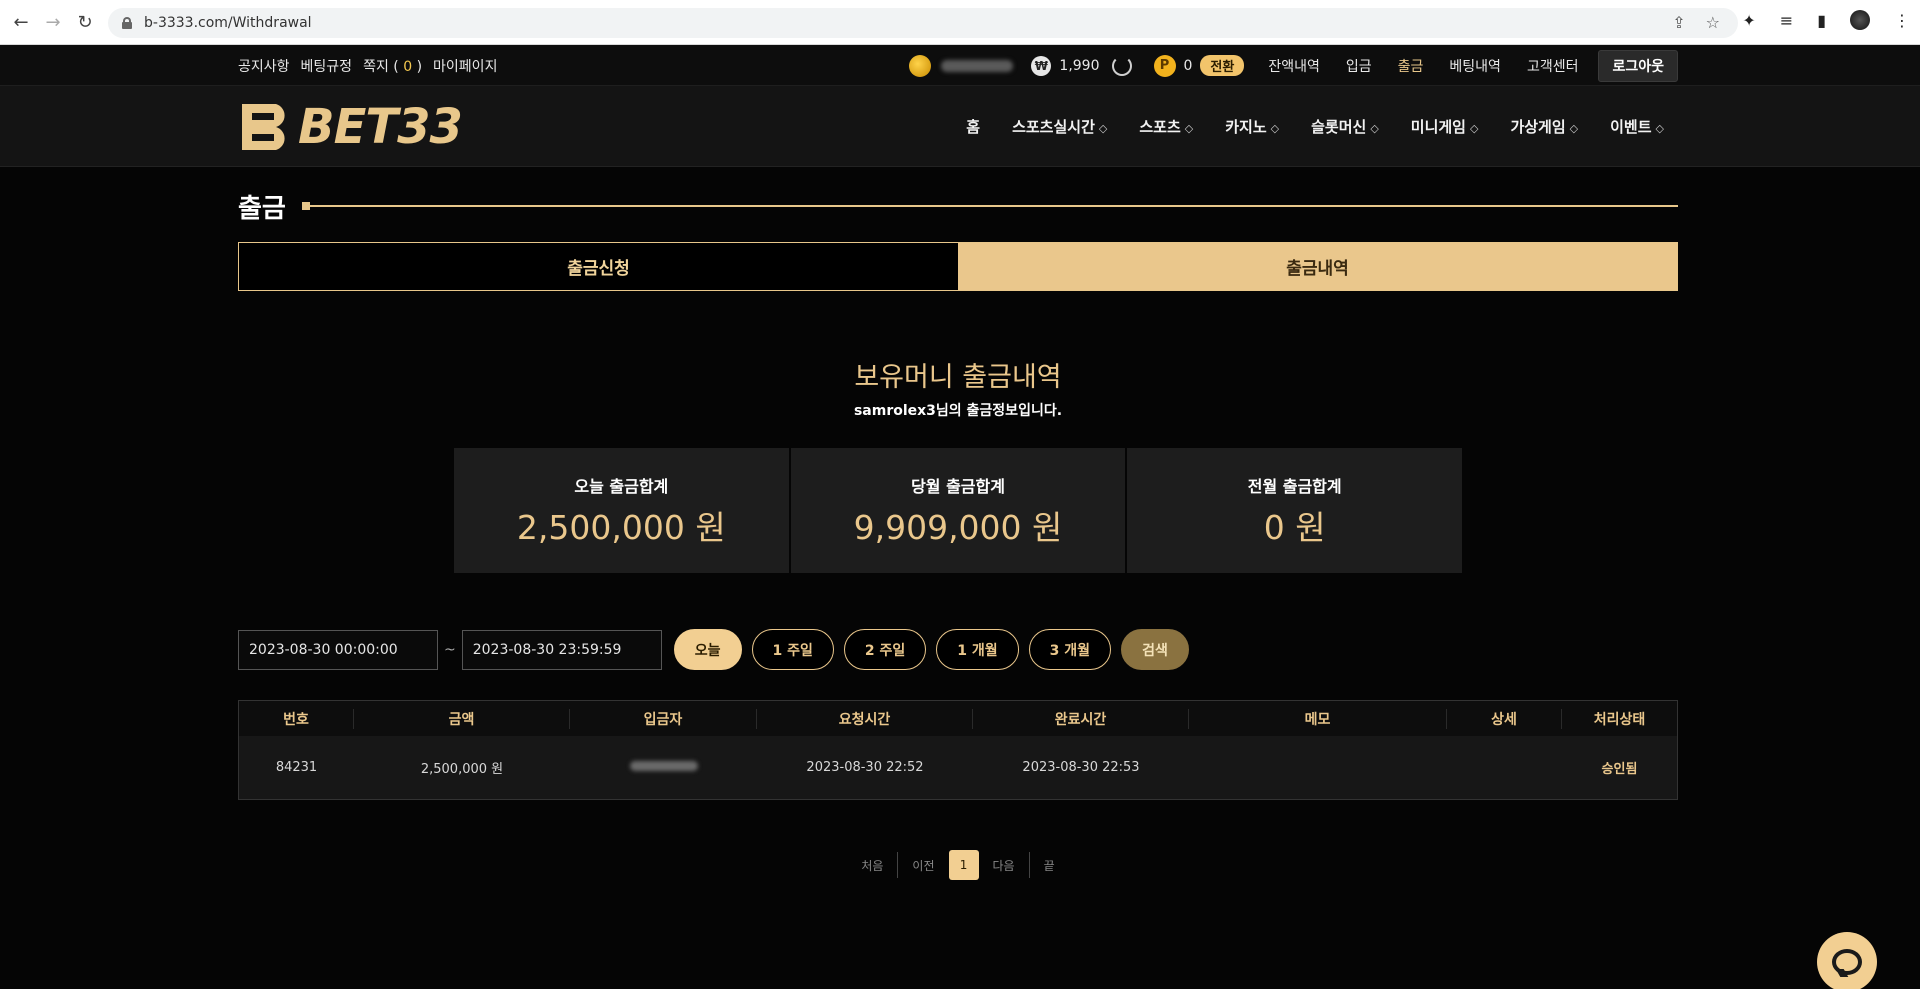 The height and width of the screenshot is (989, 1920). Describe the element at coordinates (885, 649) in the screenshot. I see `range-2week-button: 2 주일` at that location.